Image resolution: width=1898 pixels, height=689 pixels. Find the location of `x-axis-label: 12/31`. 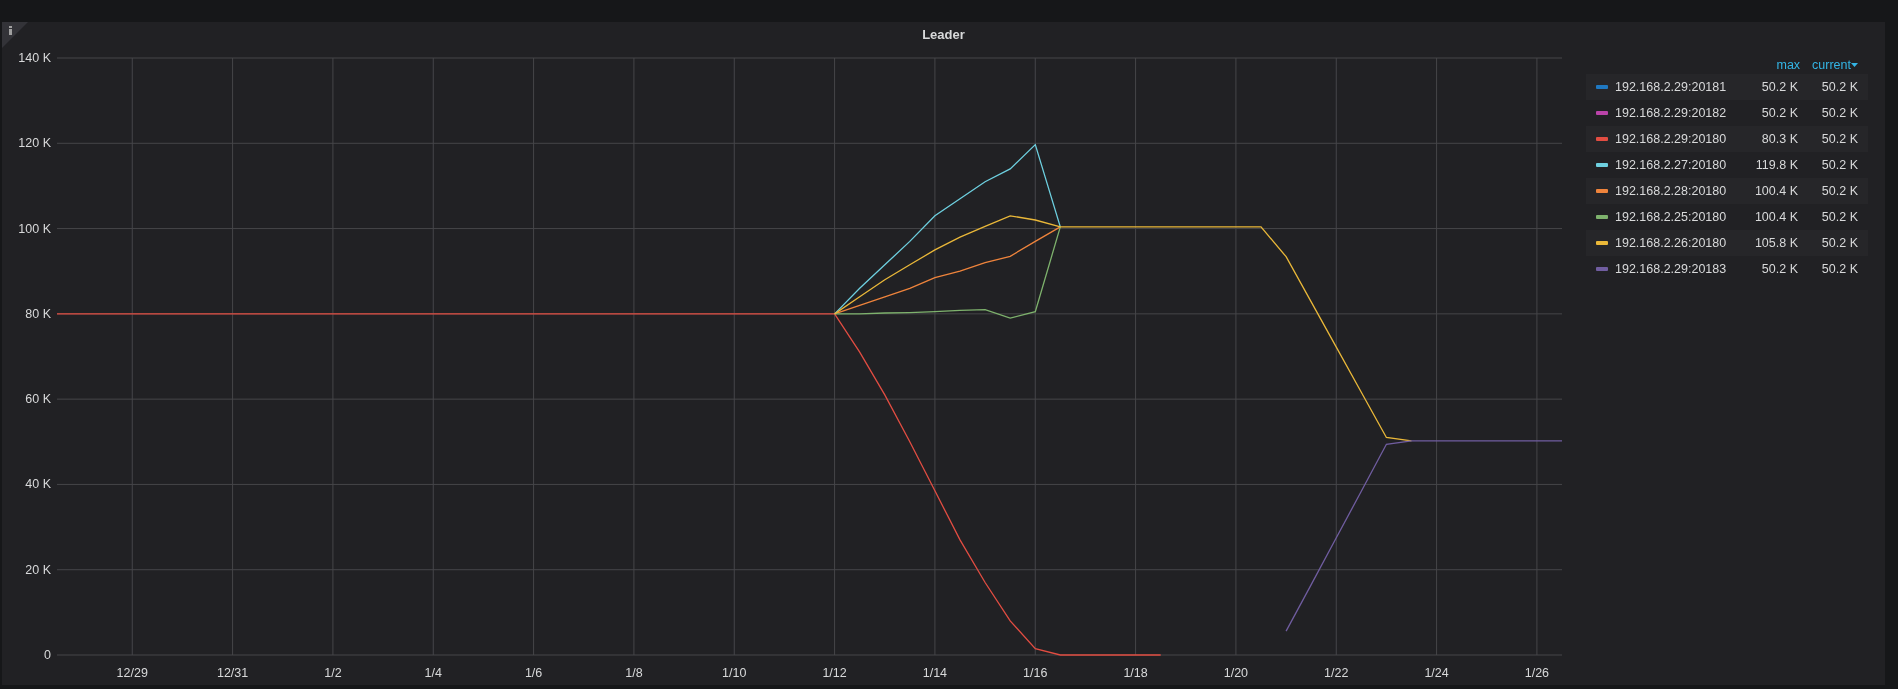

x-axis-label: 12/31 is located at coordinates (232, 673).